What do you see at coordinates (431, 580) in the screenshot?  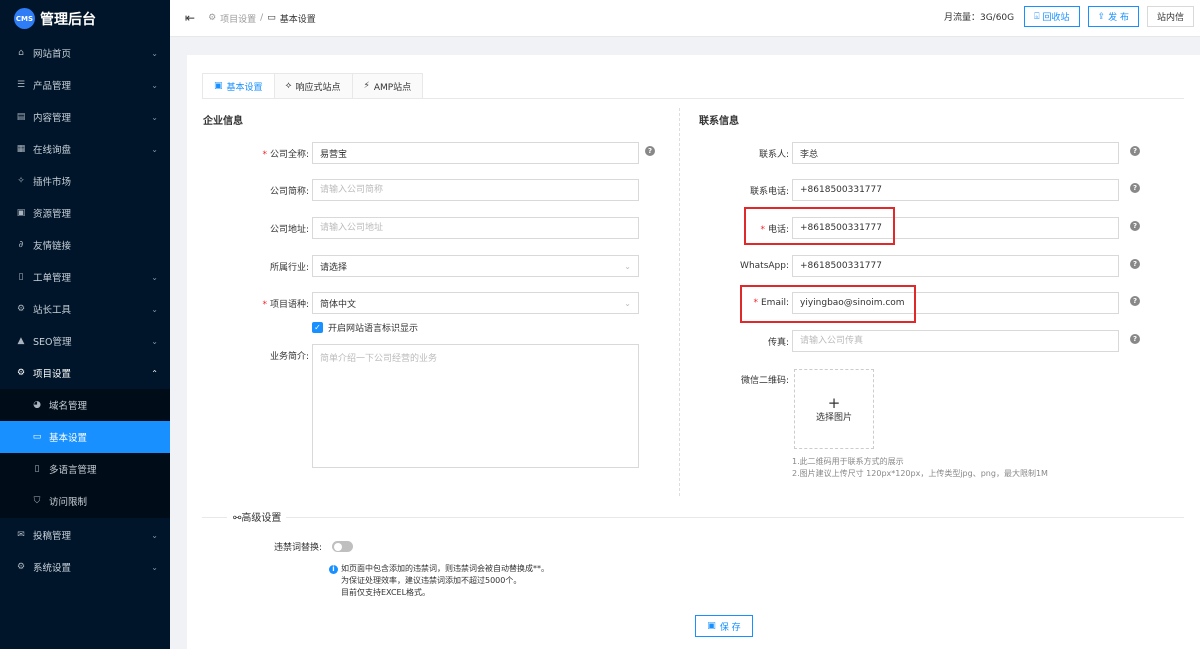 I see `info-line-2: 为保证处理效率，建议违禁词添加不超过5000个。` at bounding box center [431, 580].